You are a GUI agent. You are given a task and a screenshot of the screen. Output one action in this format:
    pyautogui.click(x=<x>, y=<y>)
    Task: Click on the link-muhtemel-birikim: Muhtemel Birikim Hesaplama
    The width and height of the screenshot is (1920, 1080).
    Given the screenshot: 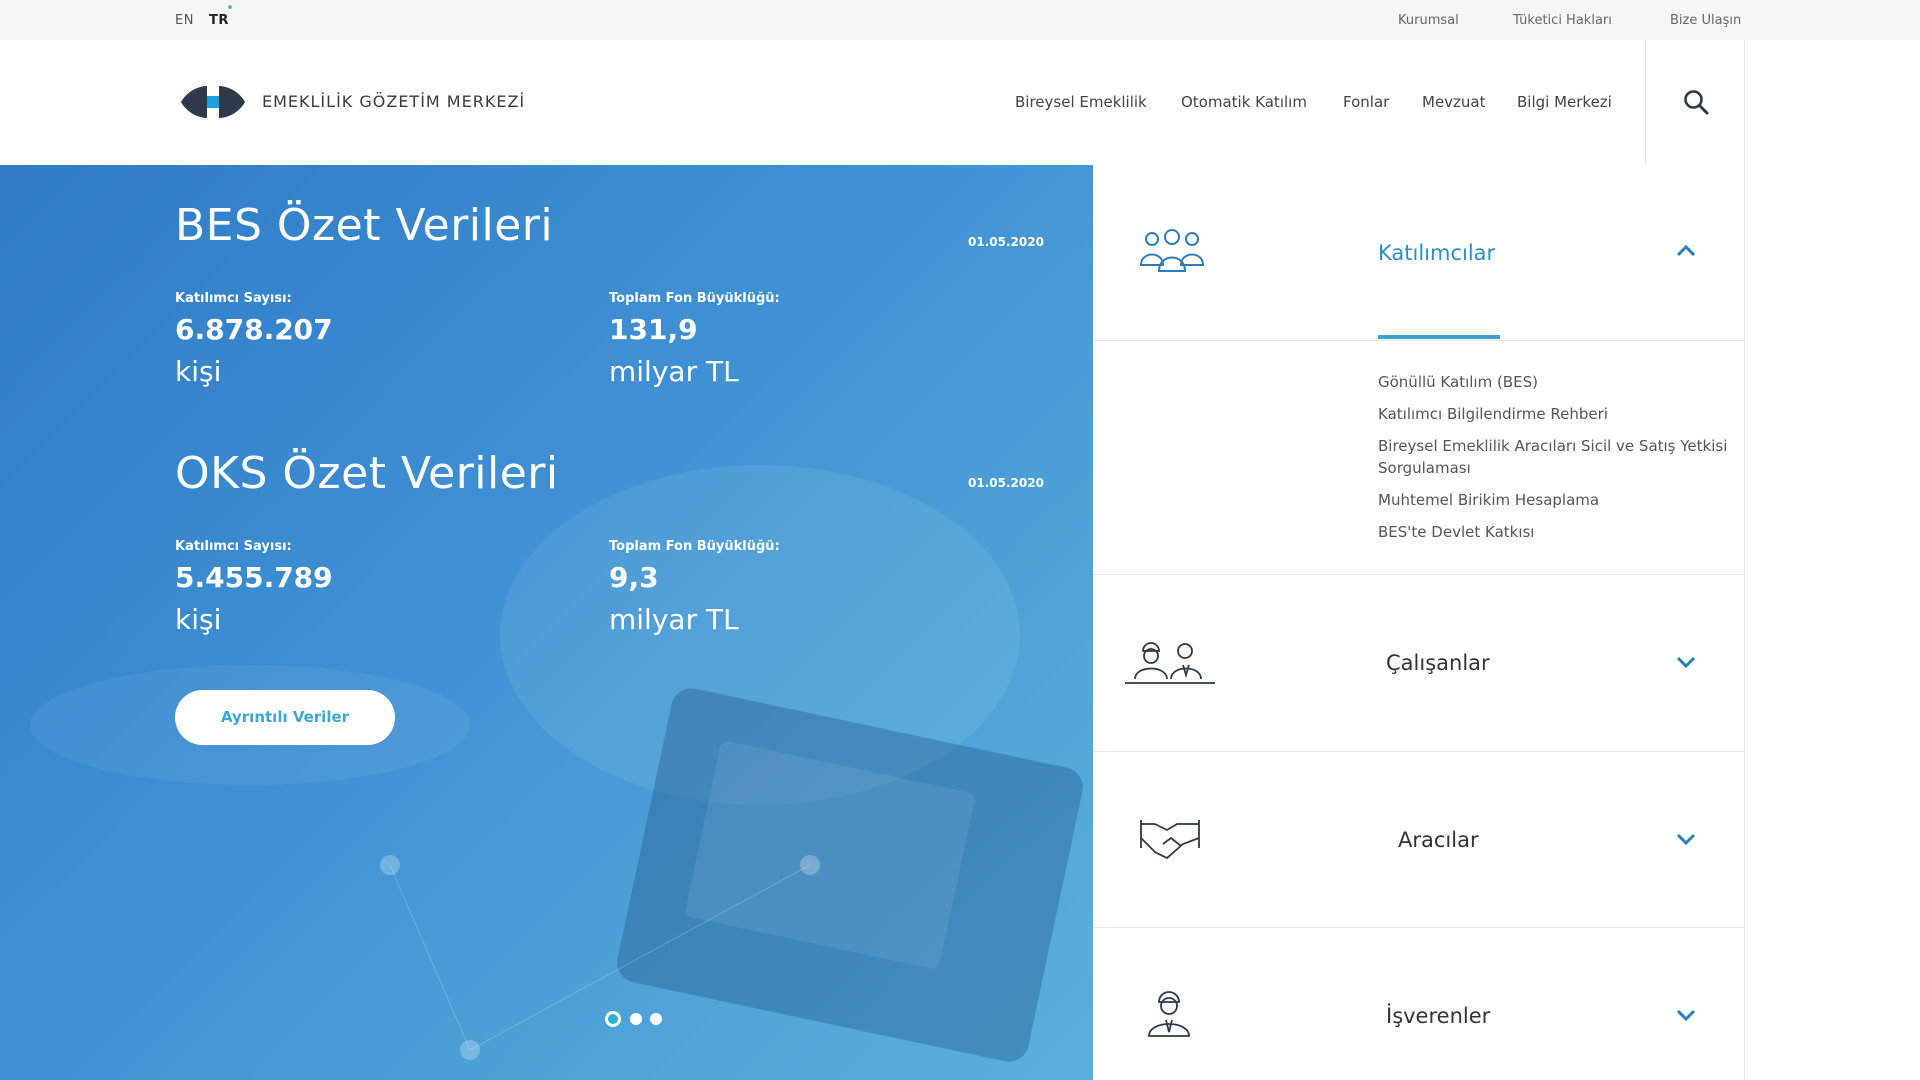 What is the action you would take?
    pyautogui.click(x=1488, y=500)
    